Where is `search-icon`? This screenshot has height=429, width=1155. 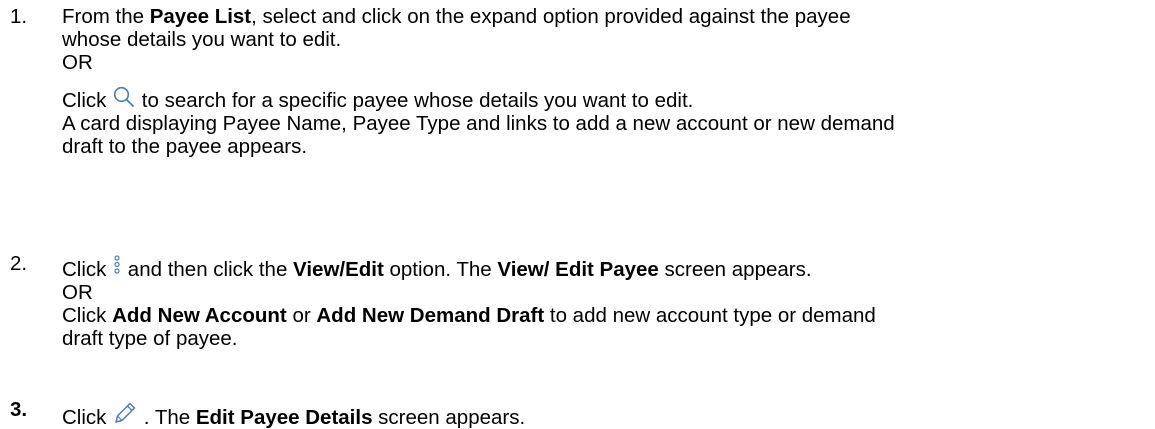 search-icon is located at coordinates (124, 97).